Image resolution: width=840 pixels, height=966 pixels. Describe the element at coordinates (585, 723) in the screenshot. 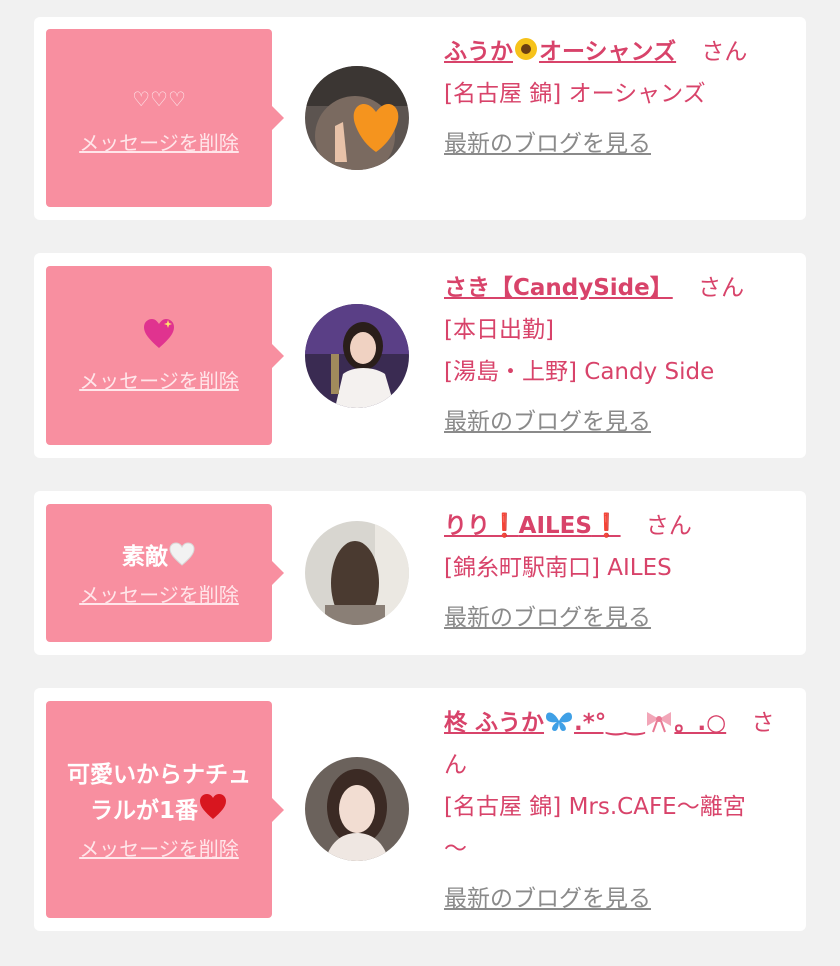

I see `cast-name-link: 柊 ふうか .*°‿‿ 。.○` at that location.